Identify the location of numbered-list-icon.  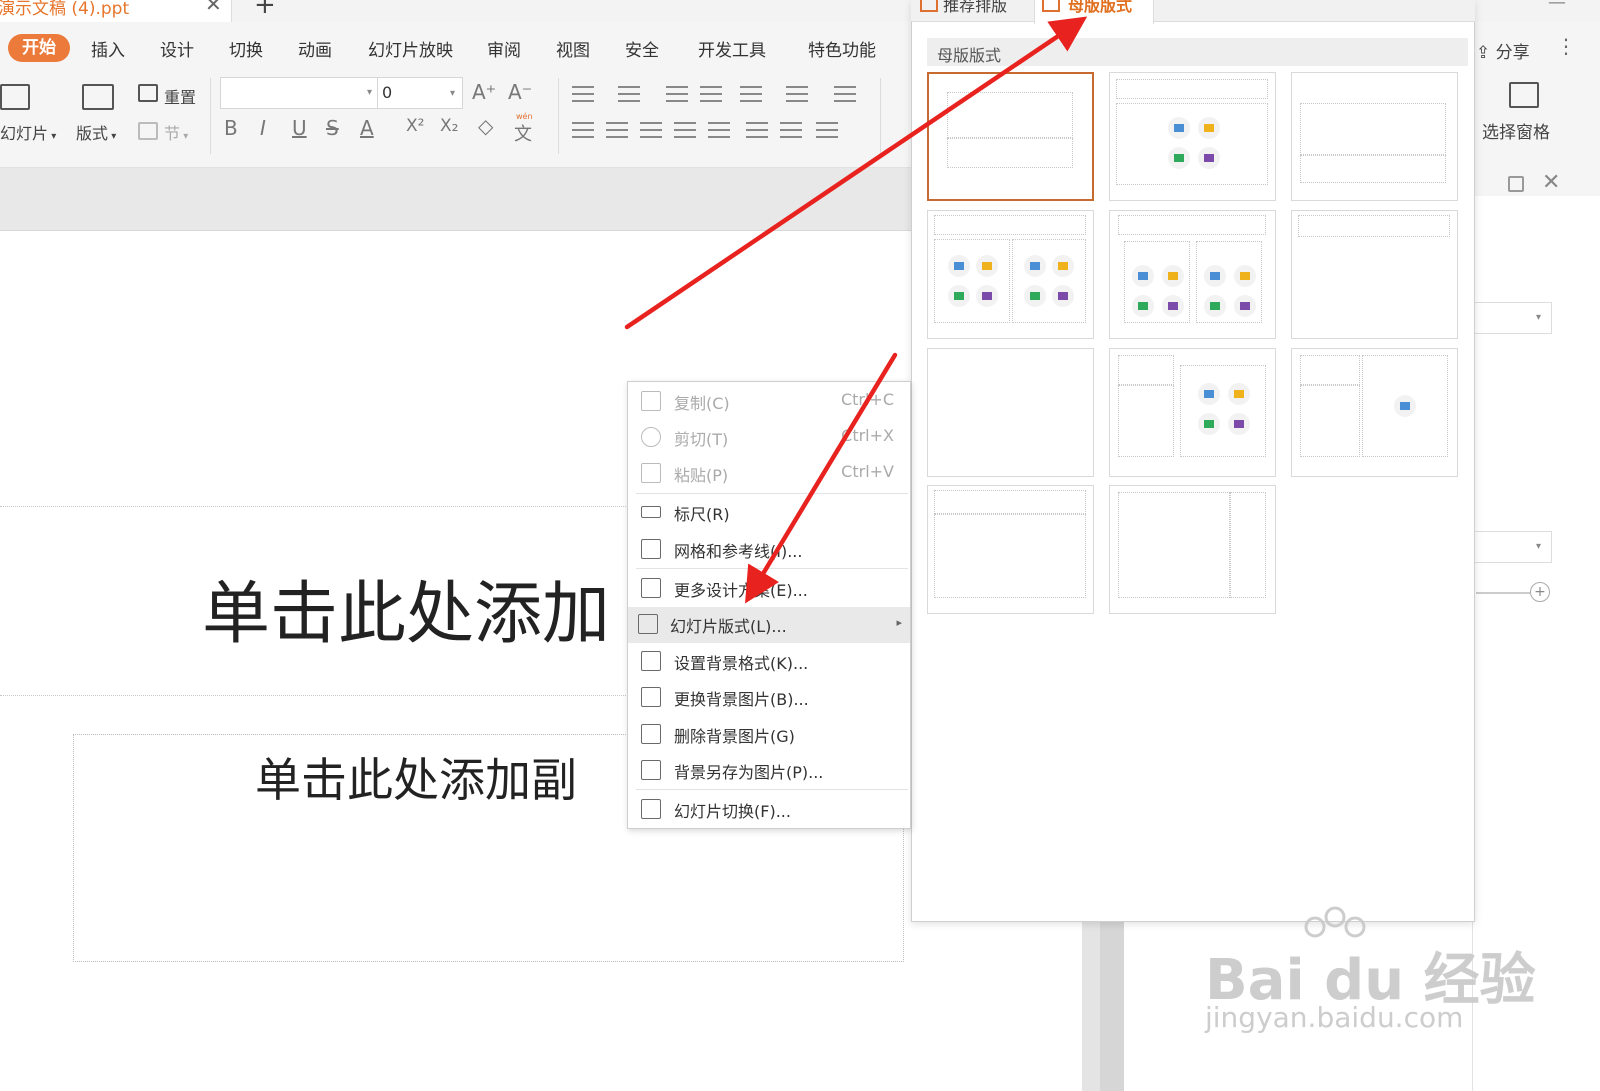
(629, 94).